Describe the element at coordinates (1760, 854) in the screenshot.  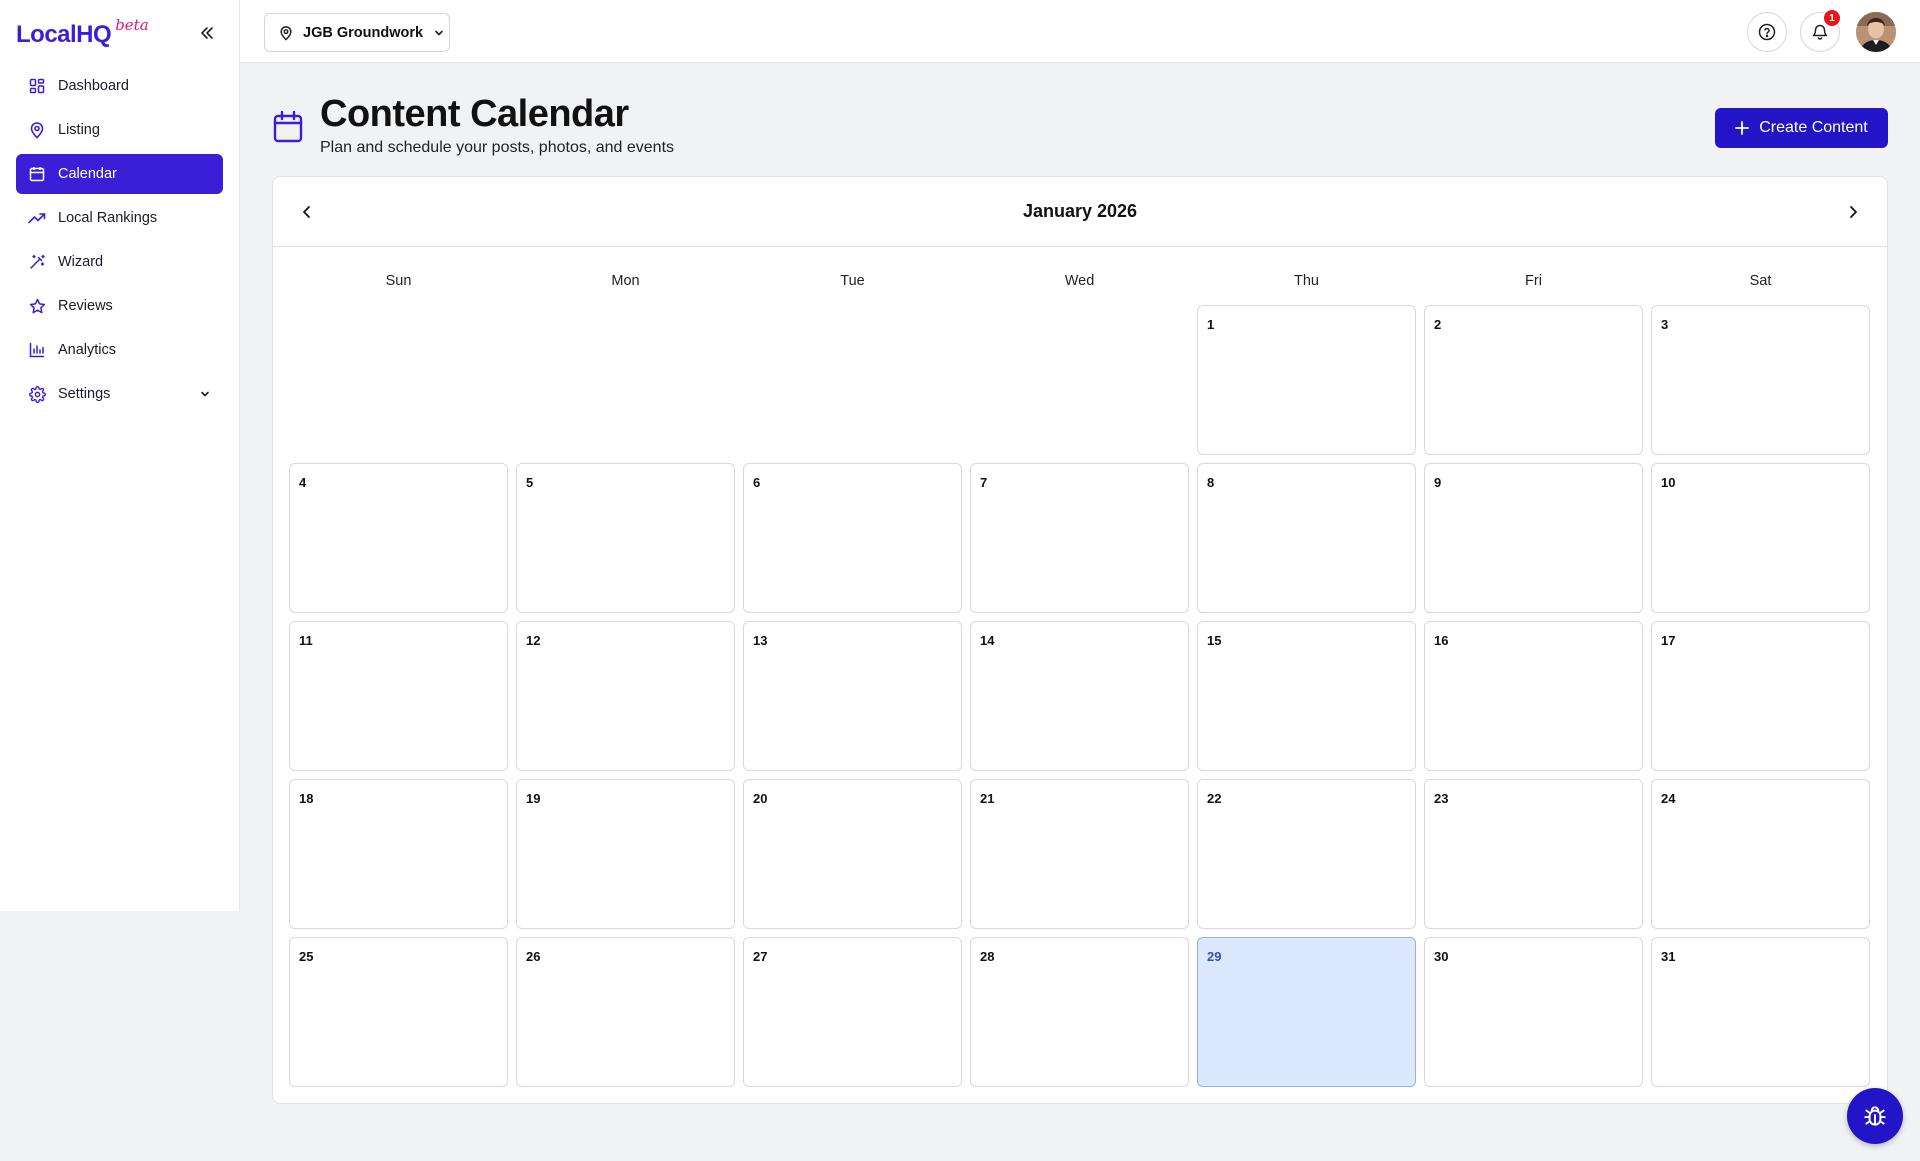
I see `calendar-day: 24` at that location.